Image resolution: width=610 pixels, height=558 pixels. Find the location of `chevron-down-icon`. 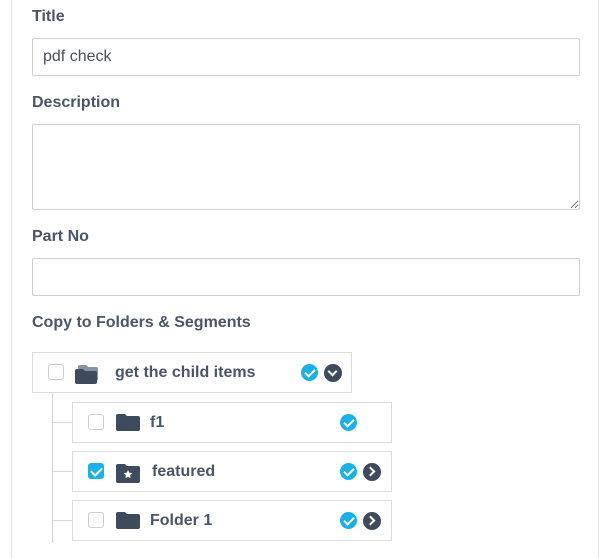

chevron-down-icon is located at coordinates (333, 373).